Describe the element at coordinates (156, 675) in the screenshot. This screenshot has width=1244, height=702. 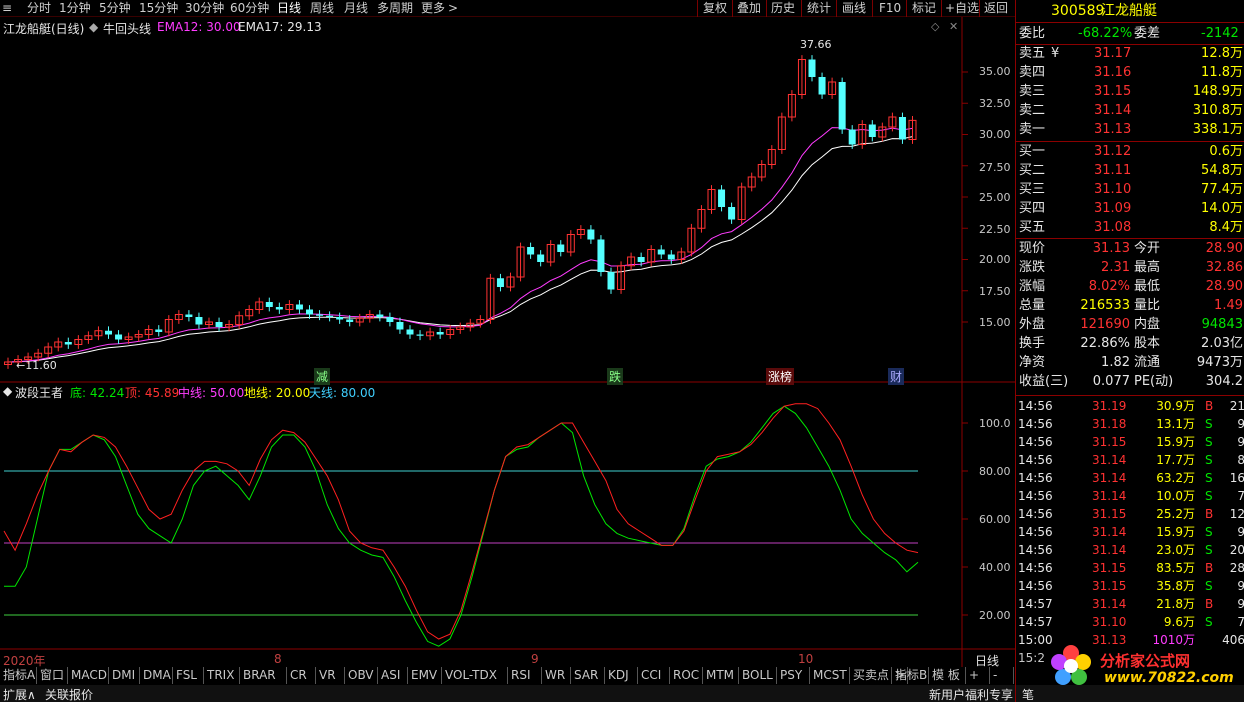
I see `indicator-tab: DMA` at that location.